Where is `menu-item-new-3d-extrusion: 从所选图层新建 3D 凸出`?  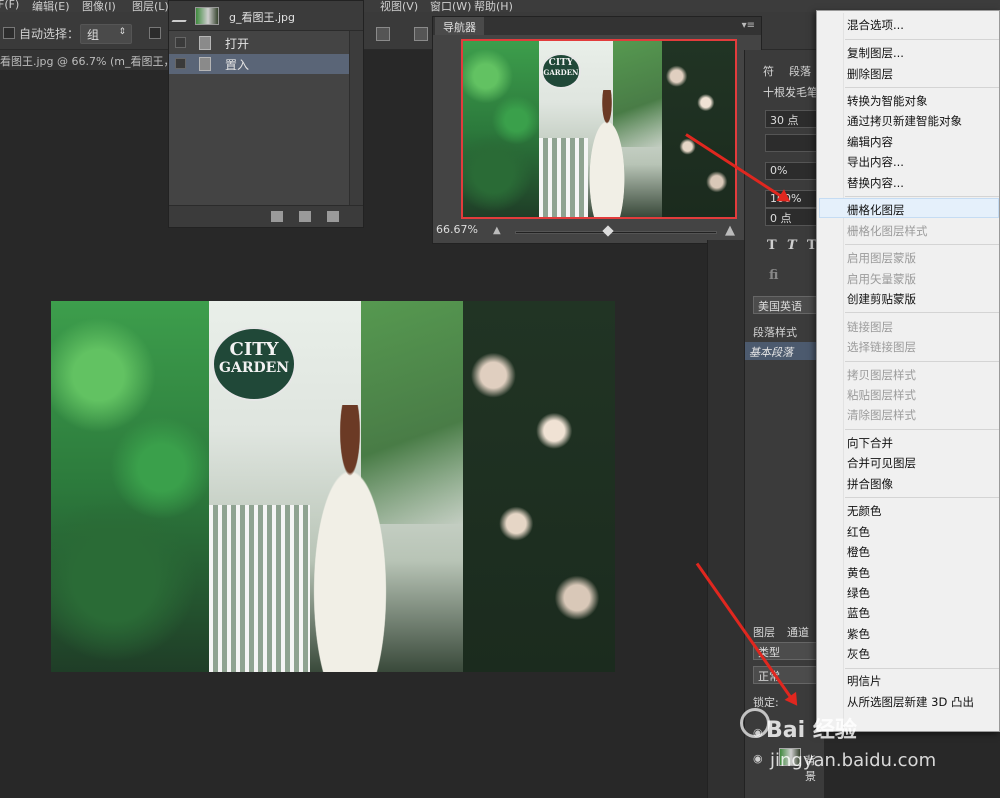
menu-item-new-3d-extrusion: 从所选图层新建 3D 凸出 is located at coordinates (910, 702).